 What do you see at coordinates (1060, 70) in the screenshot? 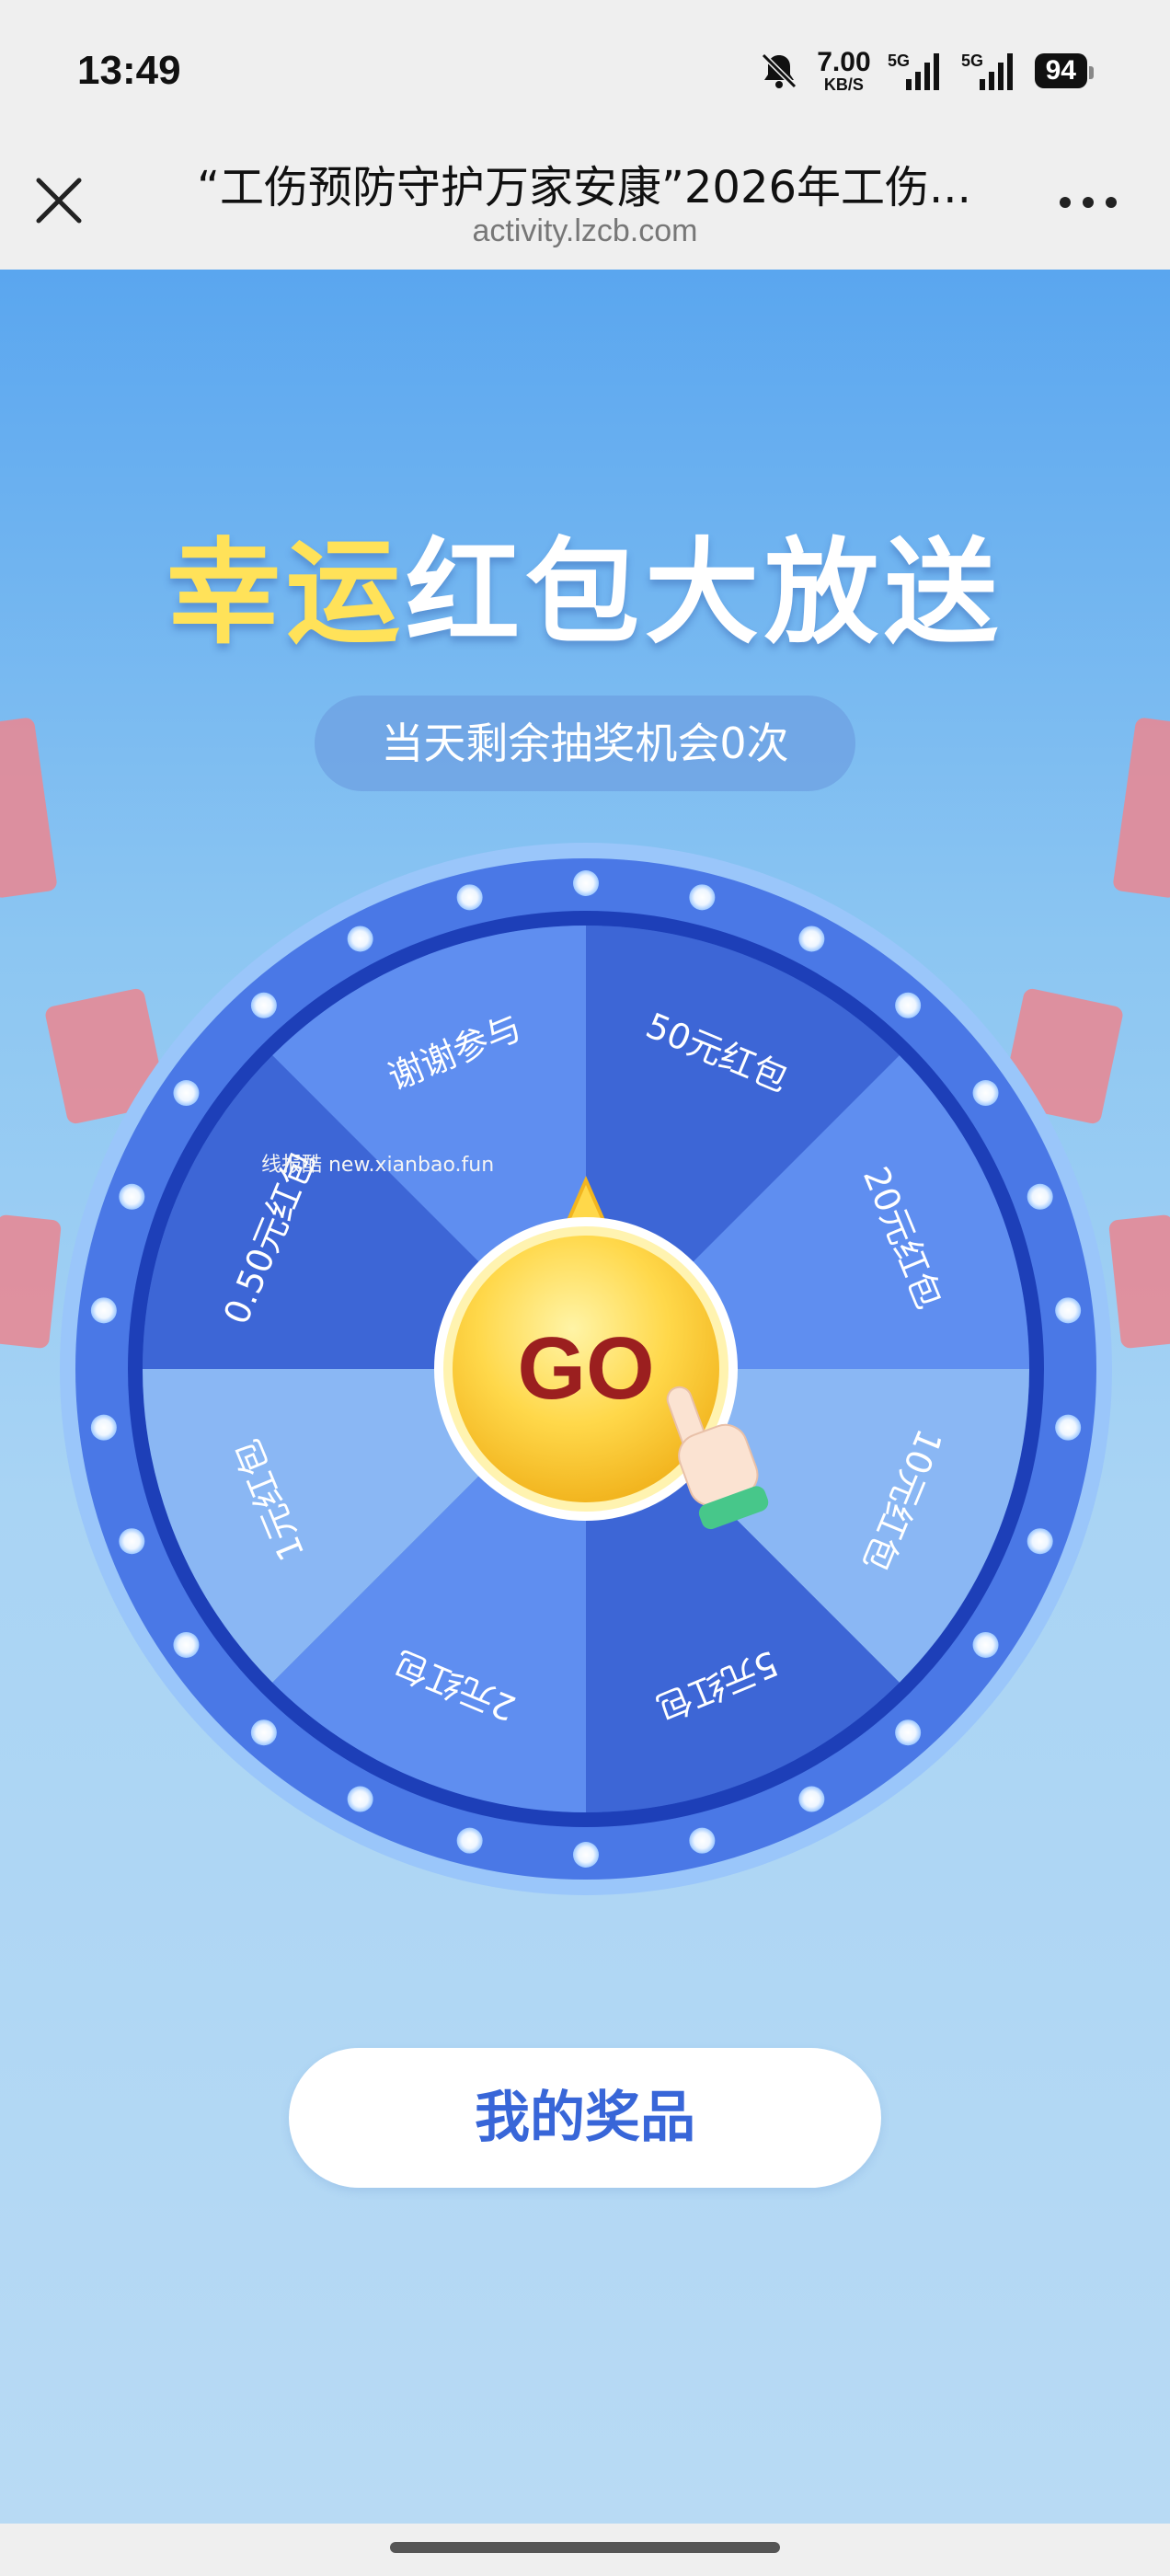
I see `battery-level: 94` at bounding box center [1060, 70].